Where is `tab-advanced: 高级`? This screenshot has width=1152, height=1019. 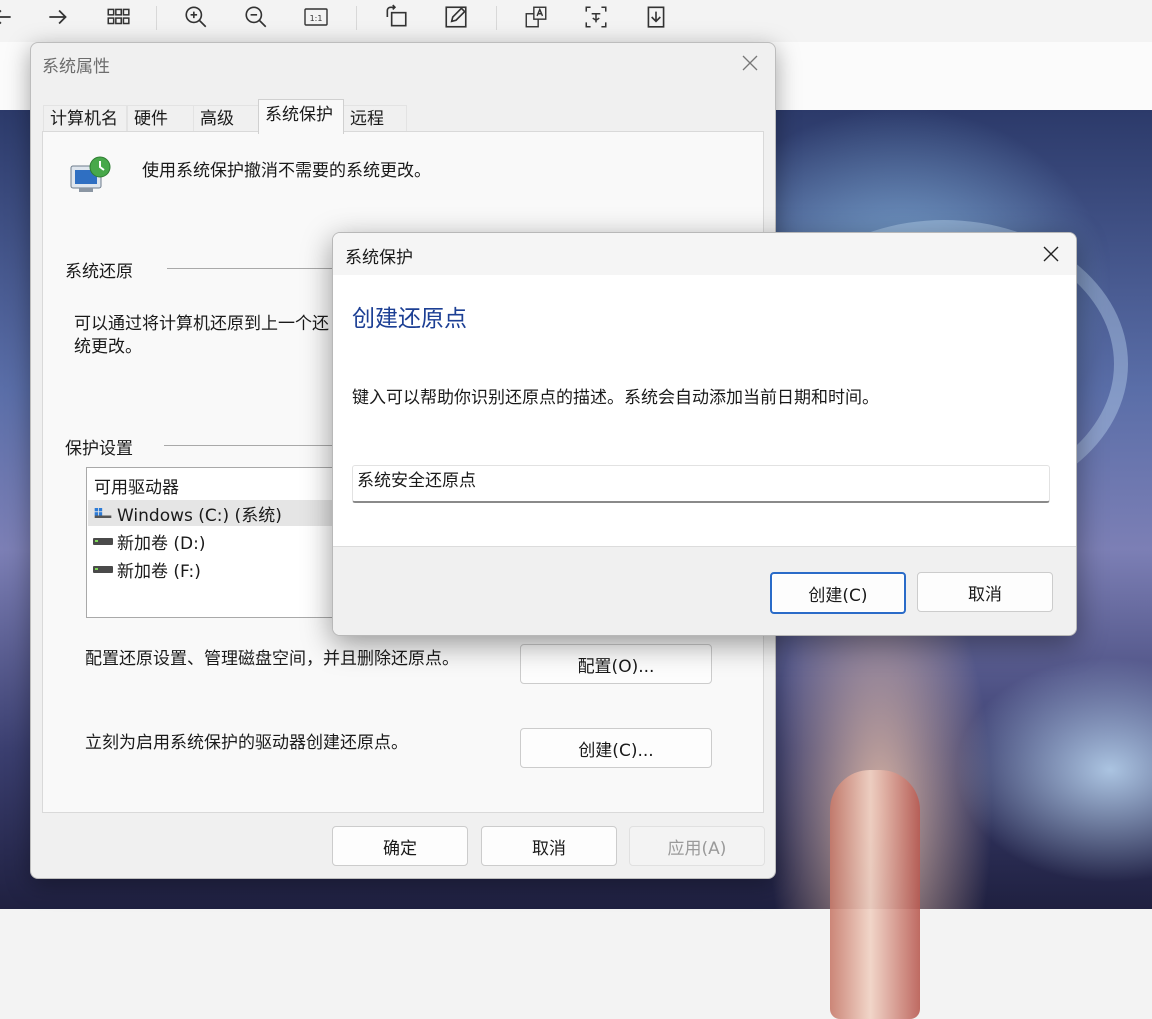 tab-advanced: 高级 is located at coordinates (227, 118).